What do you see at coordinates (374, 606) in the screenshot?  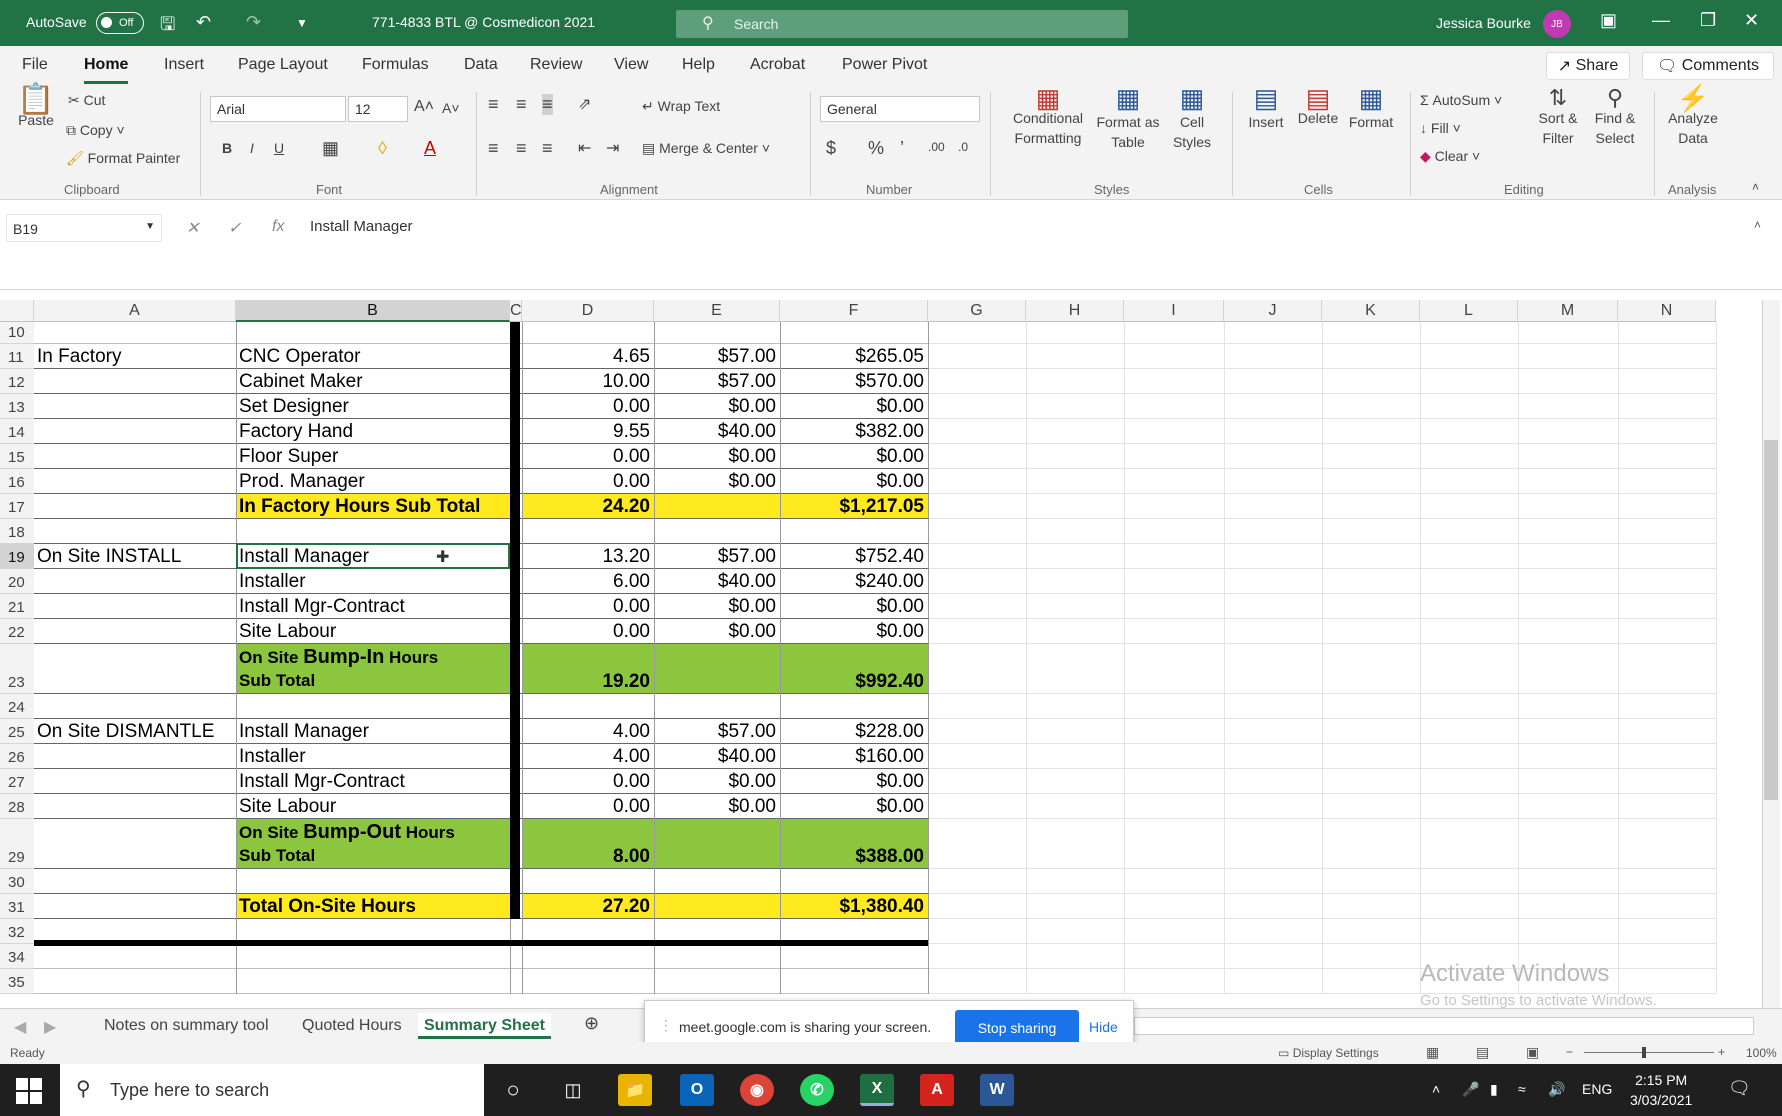 I see `cell-b21: Install Mgr-Contract` at bounding box center [374, 606].